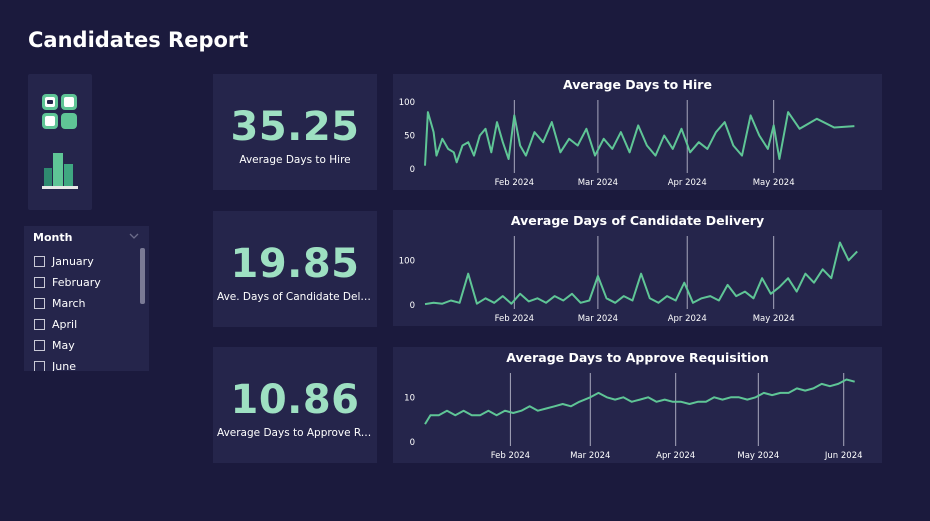 The image size is (930, 521). Describe the element at coordinates (142, 276) in the screenshot. I see `slicer-scrollbar` at that location.